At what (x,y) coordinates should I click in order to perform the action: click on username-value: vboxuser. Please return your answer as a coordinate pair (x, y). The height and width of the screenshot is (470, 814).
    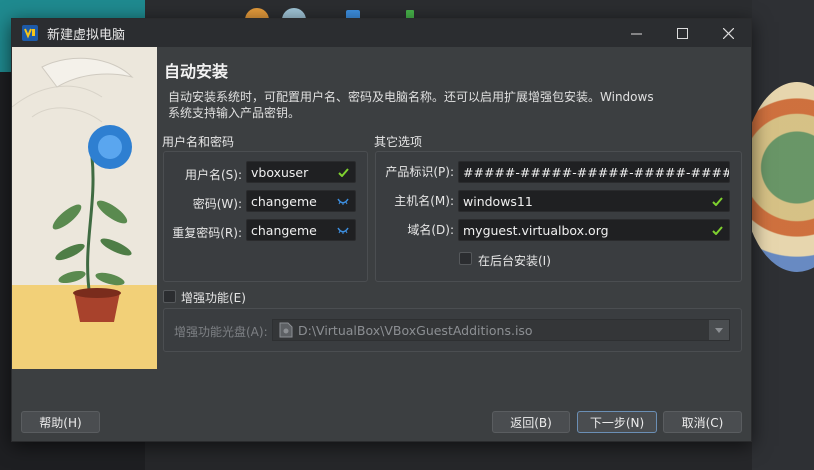
    Looking at the image, I should click on (280, 172).